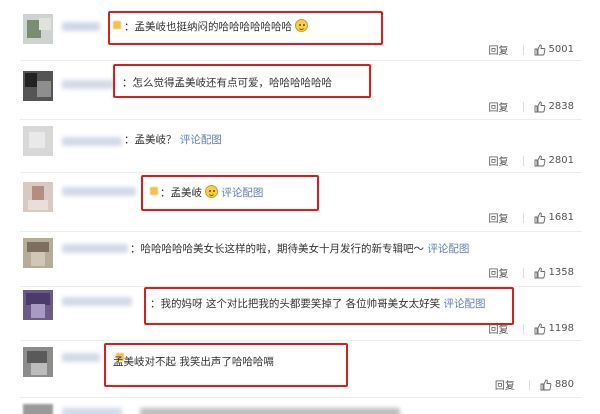 The width and height of the screenshot is (600, 414). I want to click on like-count: 880, so click(564, 384).